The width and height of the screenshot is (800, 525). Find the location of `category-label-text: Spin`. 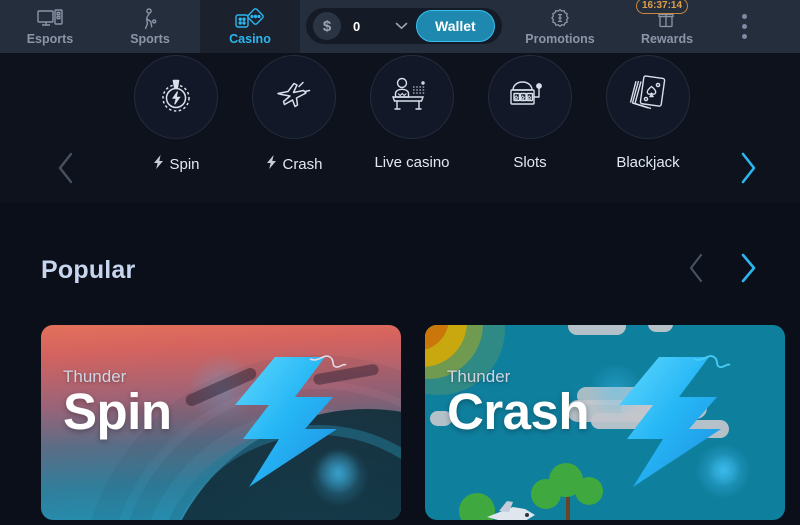

category-label-text: Spin is located at coordinates (184, 164).